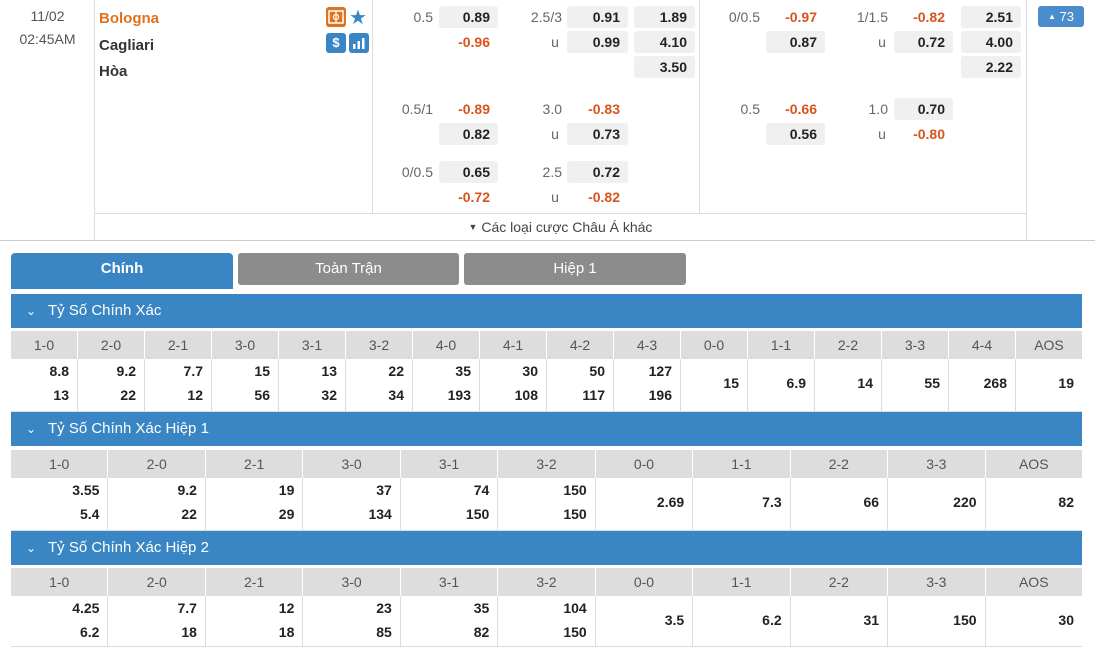  Describe the element at coordinates (742, 504) in the screenshot. I see `score-odds-cell: 7.3` at that location.